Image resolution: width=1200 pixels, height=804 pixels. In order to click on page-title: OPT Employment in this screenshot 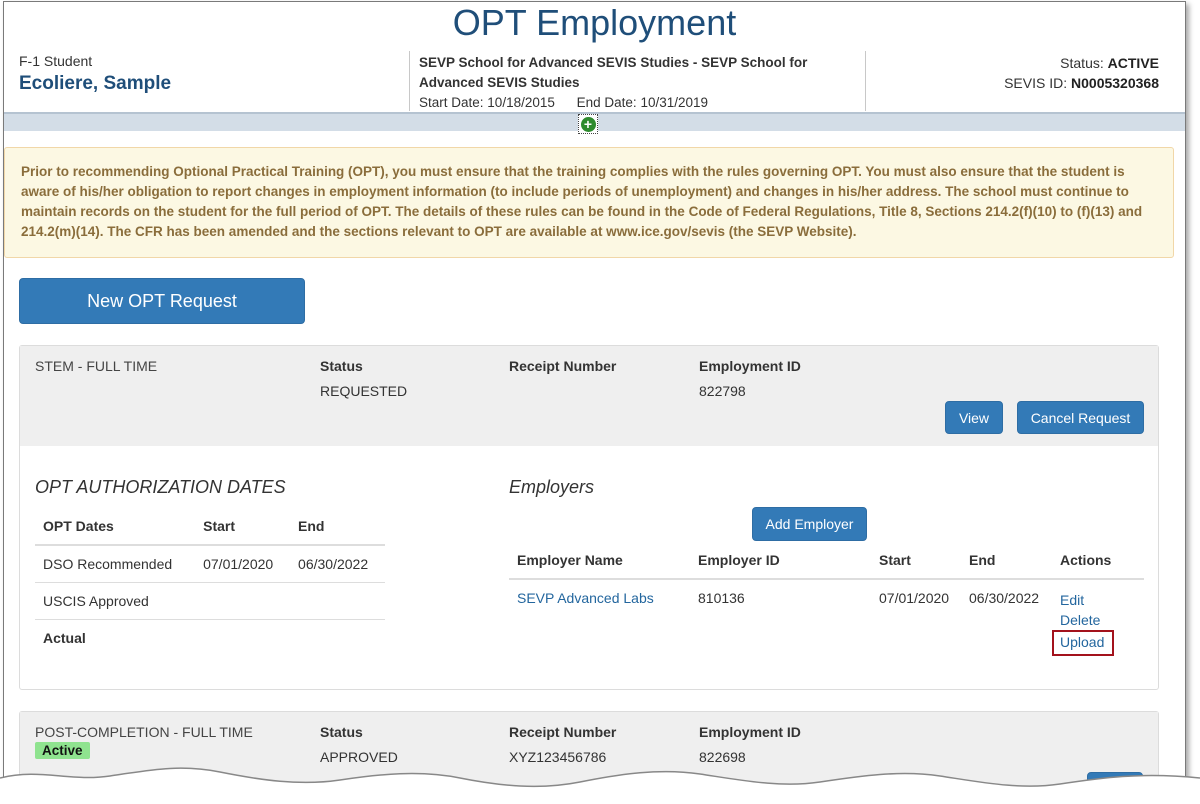, I will do `click(594, 22)`.